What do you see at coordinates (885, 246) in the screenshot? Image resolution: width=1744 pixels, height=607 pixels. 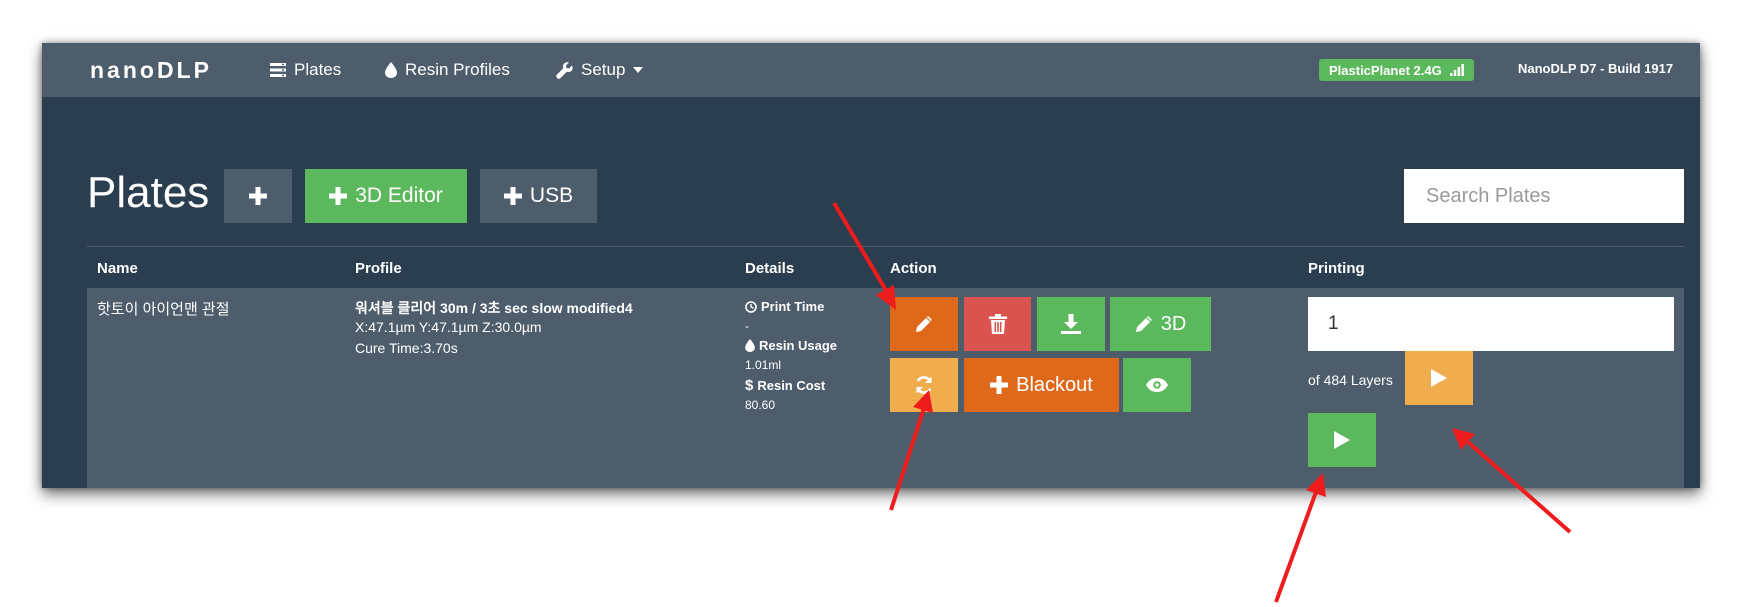 I see `divider` at bounding box center [885, 246].